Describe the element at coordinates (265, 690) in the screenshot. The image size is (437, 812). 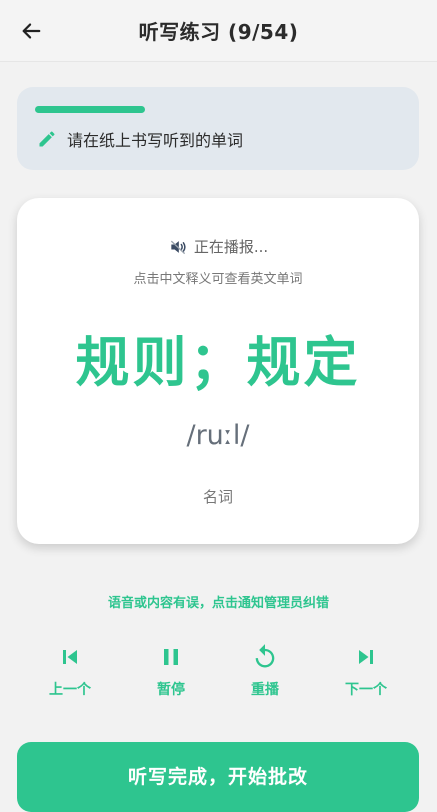
I see `replay-label: 重播` at that location.